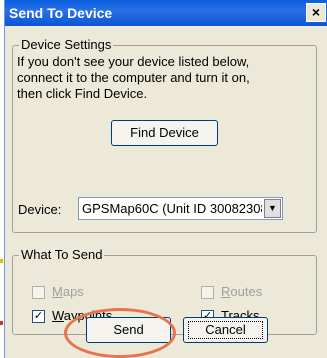 The width and height of the screenshot is (327, 358). I want to click on title-bar: Send To Device ×, so click(166, 13).